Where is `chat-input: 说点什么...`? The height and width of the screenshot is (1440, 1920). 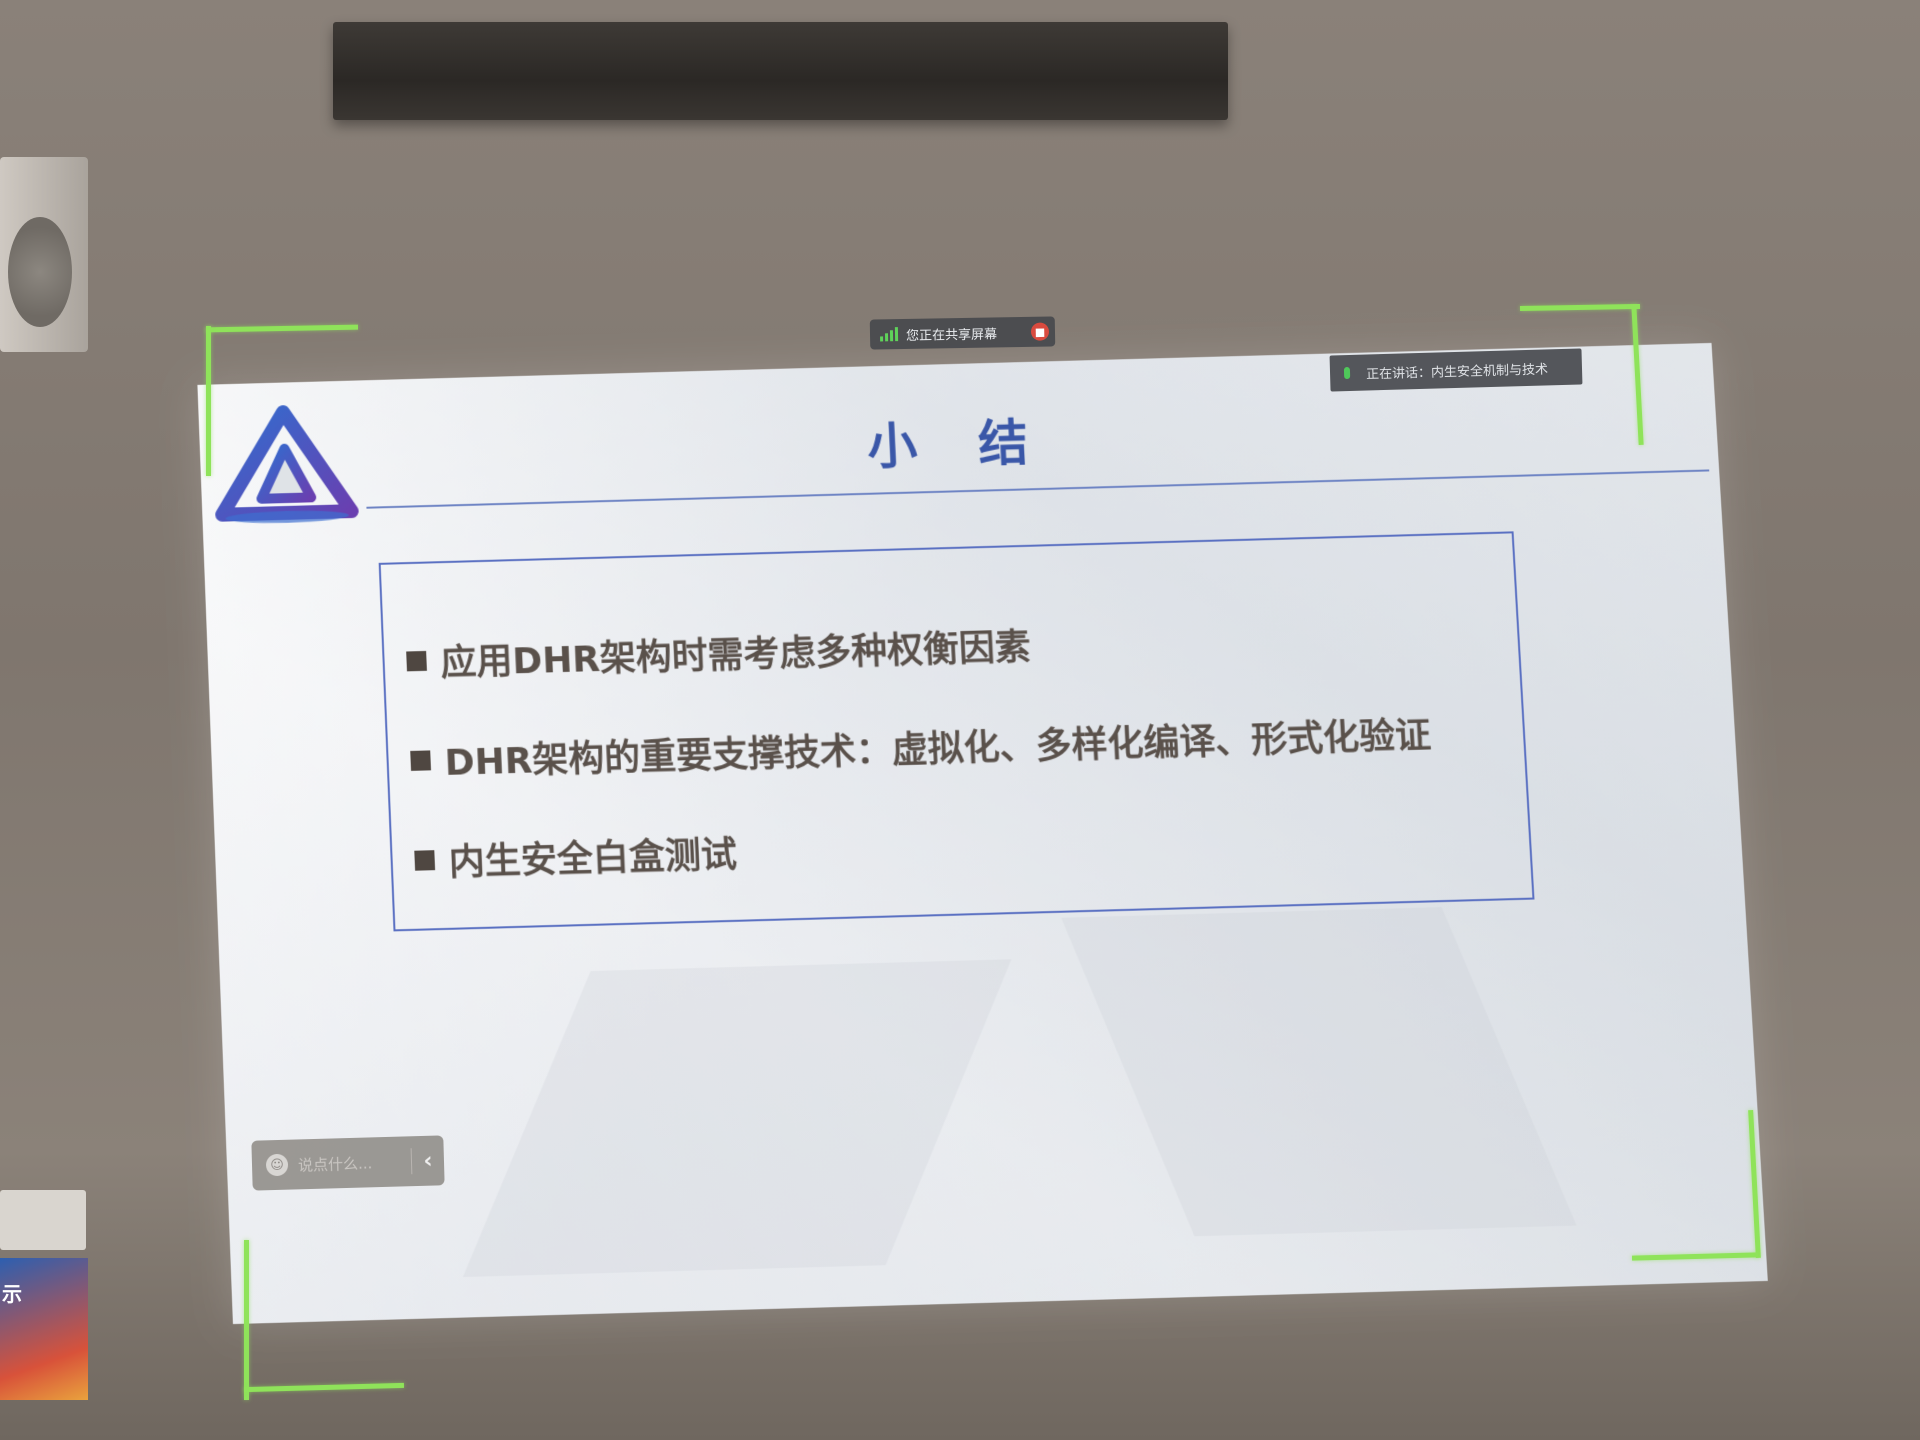 chat-input: 说点什么... is located at coordinates (335, 1163).